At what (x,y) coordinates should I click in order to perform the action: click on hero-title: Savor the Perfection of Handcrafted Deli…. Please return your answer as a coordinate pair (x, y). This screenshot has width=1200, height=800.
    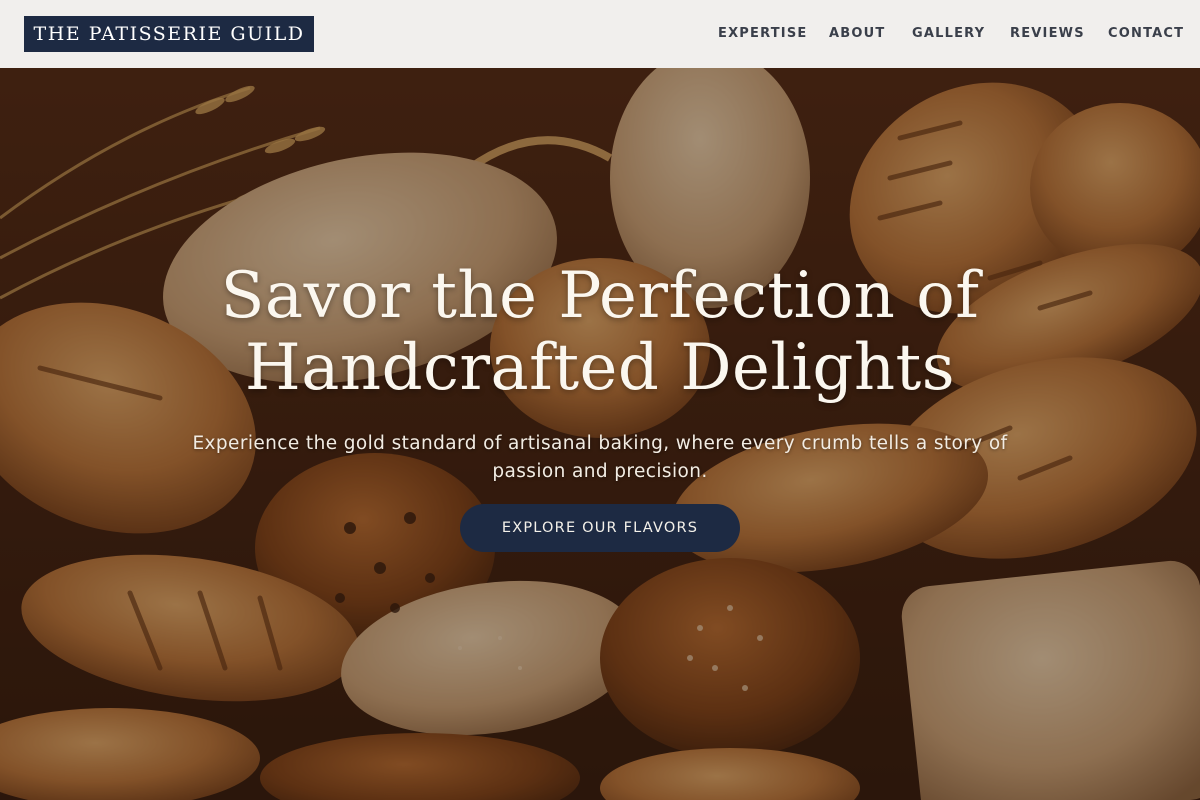
    Looking at the image, I should click on (600, 332).